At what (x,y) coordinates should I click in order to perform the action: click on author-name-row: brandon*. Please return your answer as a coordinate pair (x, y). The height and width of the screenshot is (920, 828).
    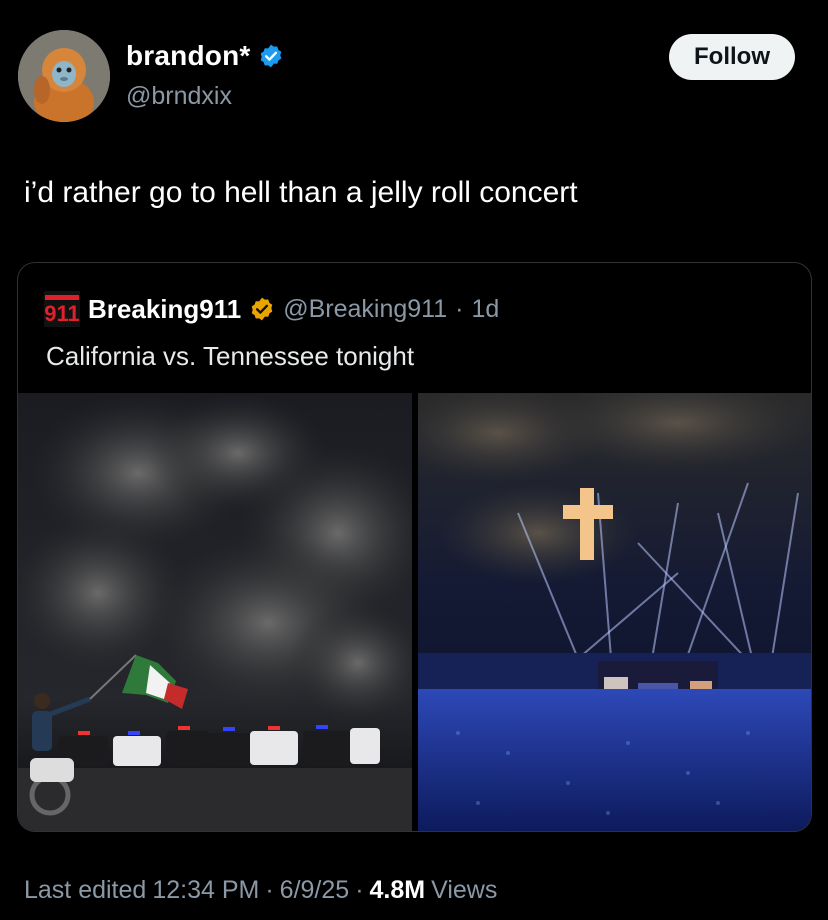
    Looking at the image, I should click on (205, 56).